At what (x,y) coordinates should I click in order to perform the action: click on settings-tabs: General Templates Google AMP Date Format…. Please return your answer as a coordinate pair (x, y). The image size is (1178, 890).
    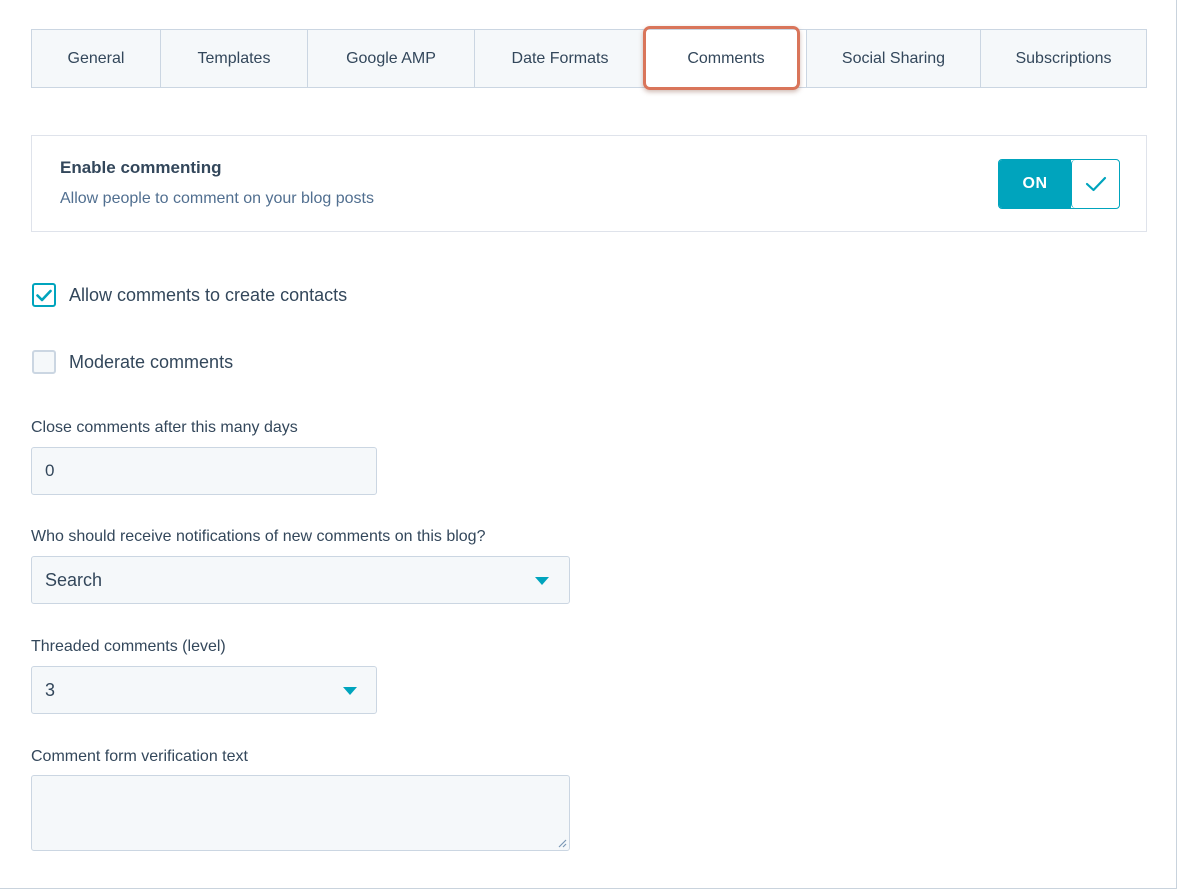
    Looking at the image, I should click on (589, 58).